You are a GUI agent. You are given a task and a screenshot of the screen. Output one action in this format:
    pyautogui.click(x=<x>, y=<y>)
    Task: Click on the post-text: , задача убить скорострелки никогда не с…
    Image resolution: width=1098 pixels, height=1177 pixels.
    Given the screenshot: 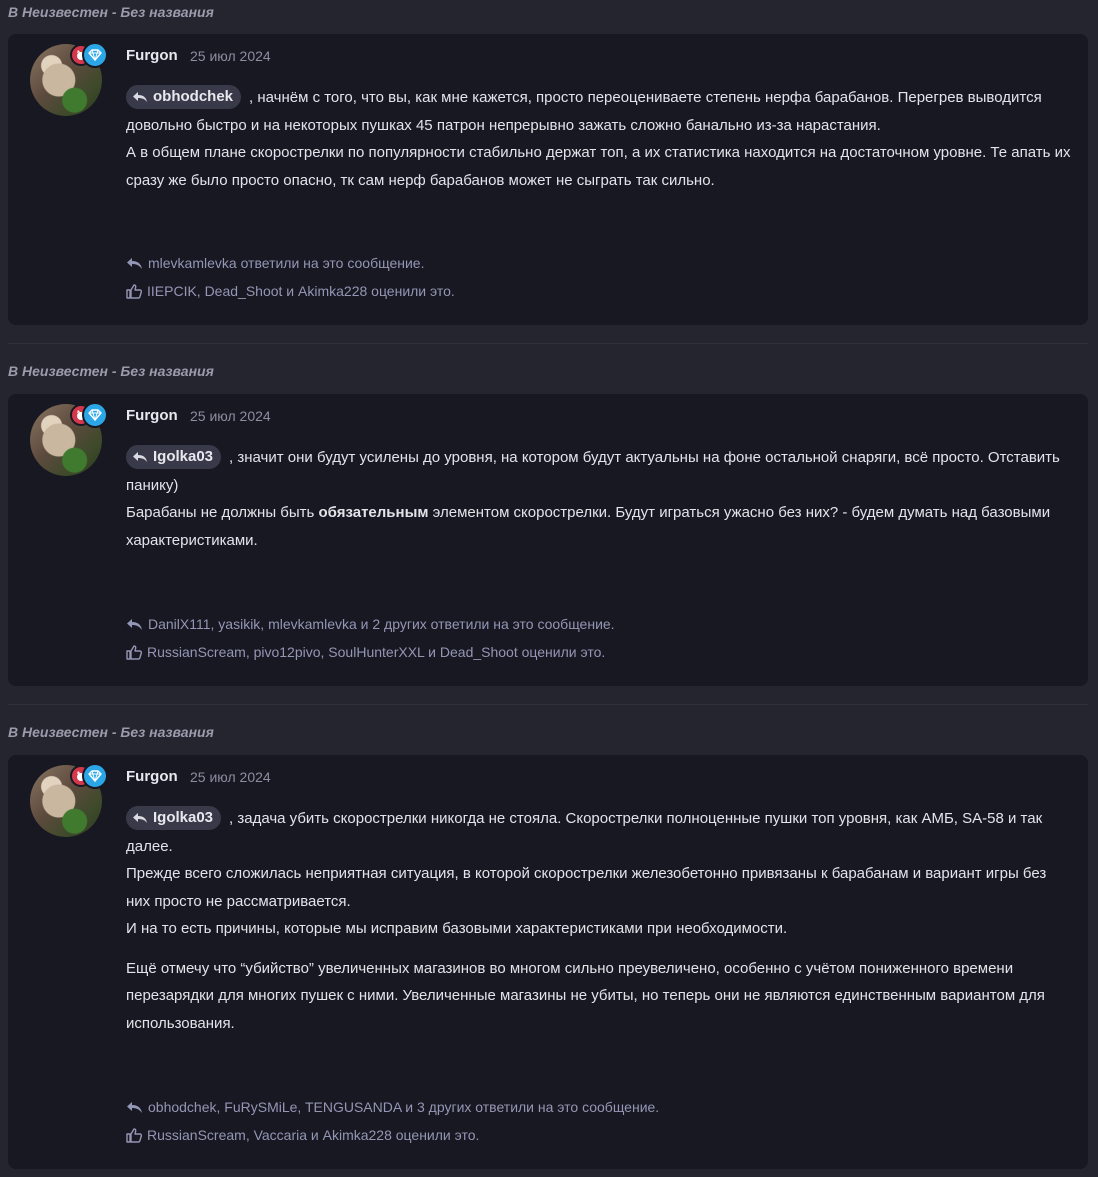 What is the action you would take?
    pyautogui.click(x=584, y=832)
    